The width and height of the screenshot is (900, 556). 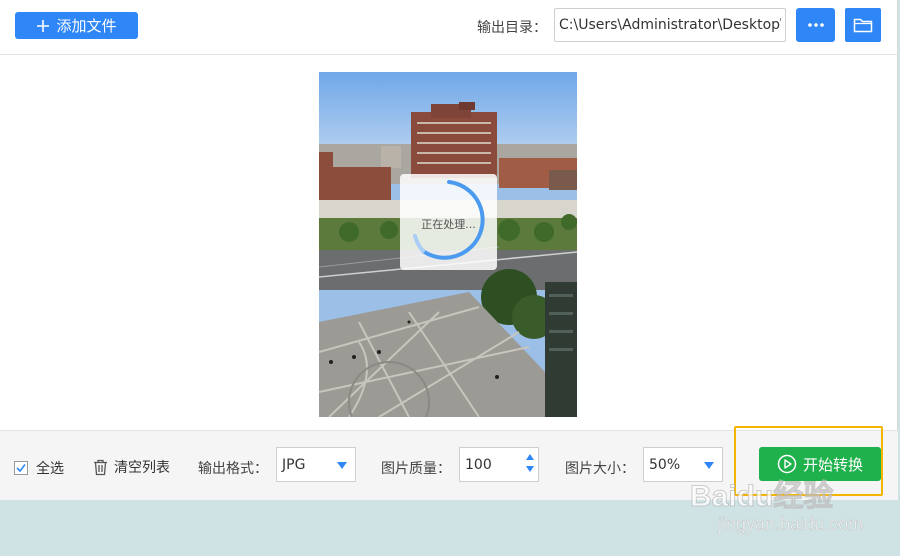 What do you see at coordinates (512, 28) in the screenshot?
I see `output-dir-label: 输出目录：` at bounding box center [512, 28].